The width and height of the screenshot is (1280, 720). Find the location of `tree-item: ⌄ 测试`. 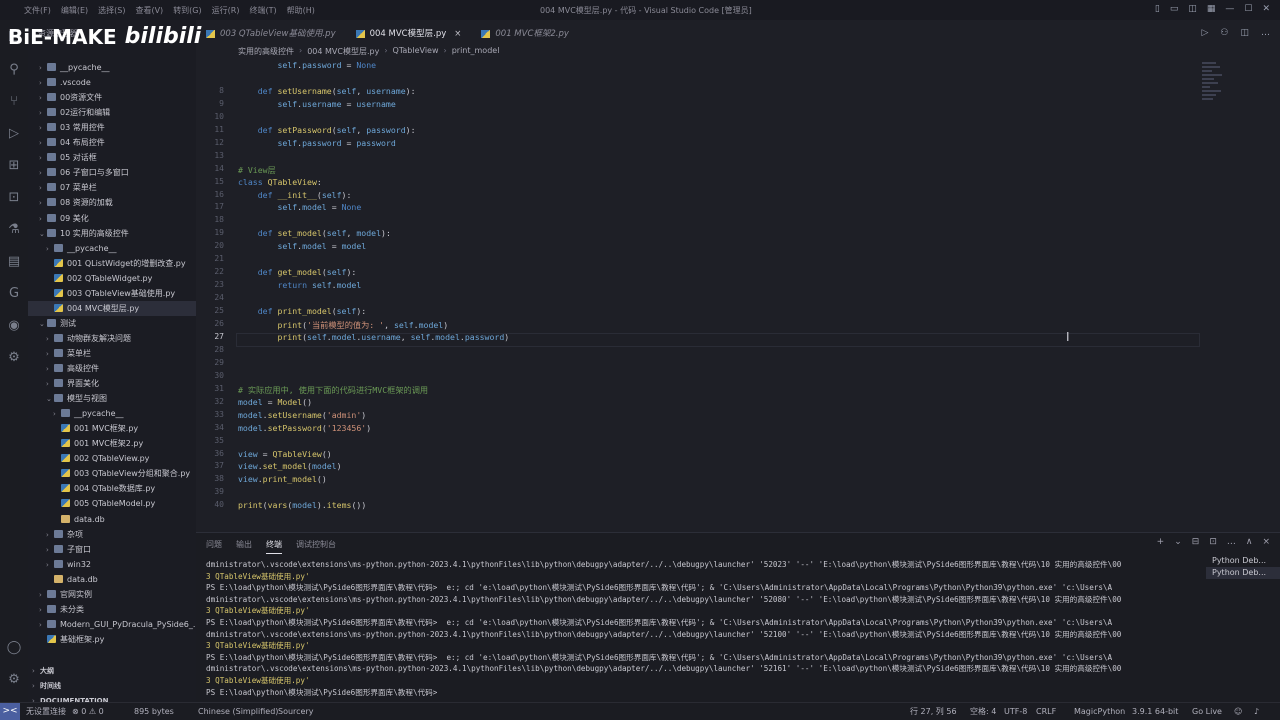

tree-item: ⌄ 测试 is located at coordinates (112, 323).